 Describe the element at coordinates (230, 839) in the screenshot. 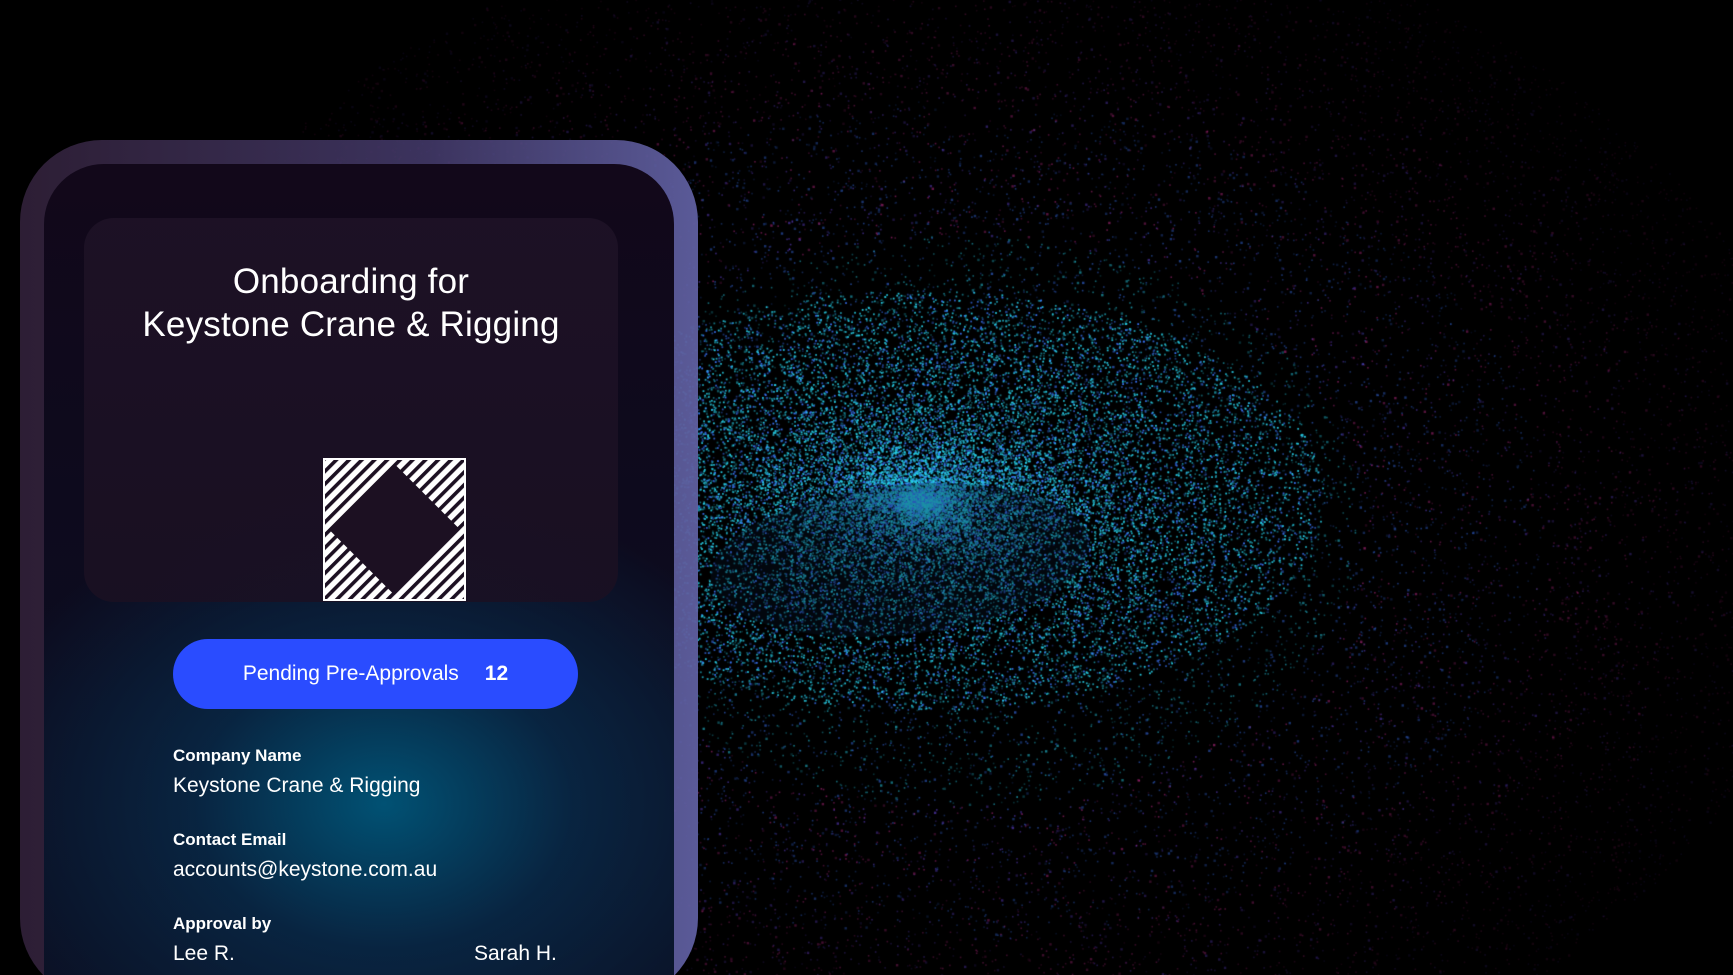

I see `contact-email-label: Contact Email` at that location.